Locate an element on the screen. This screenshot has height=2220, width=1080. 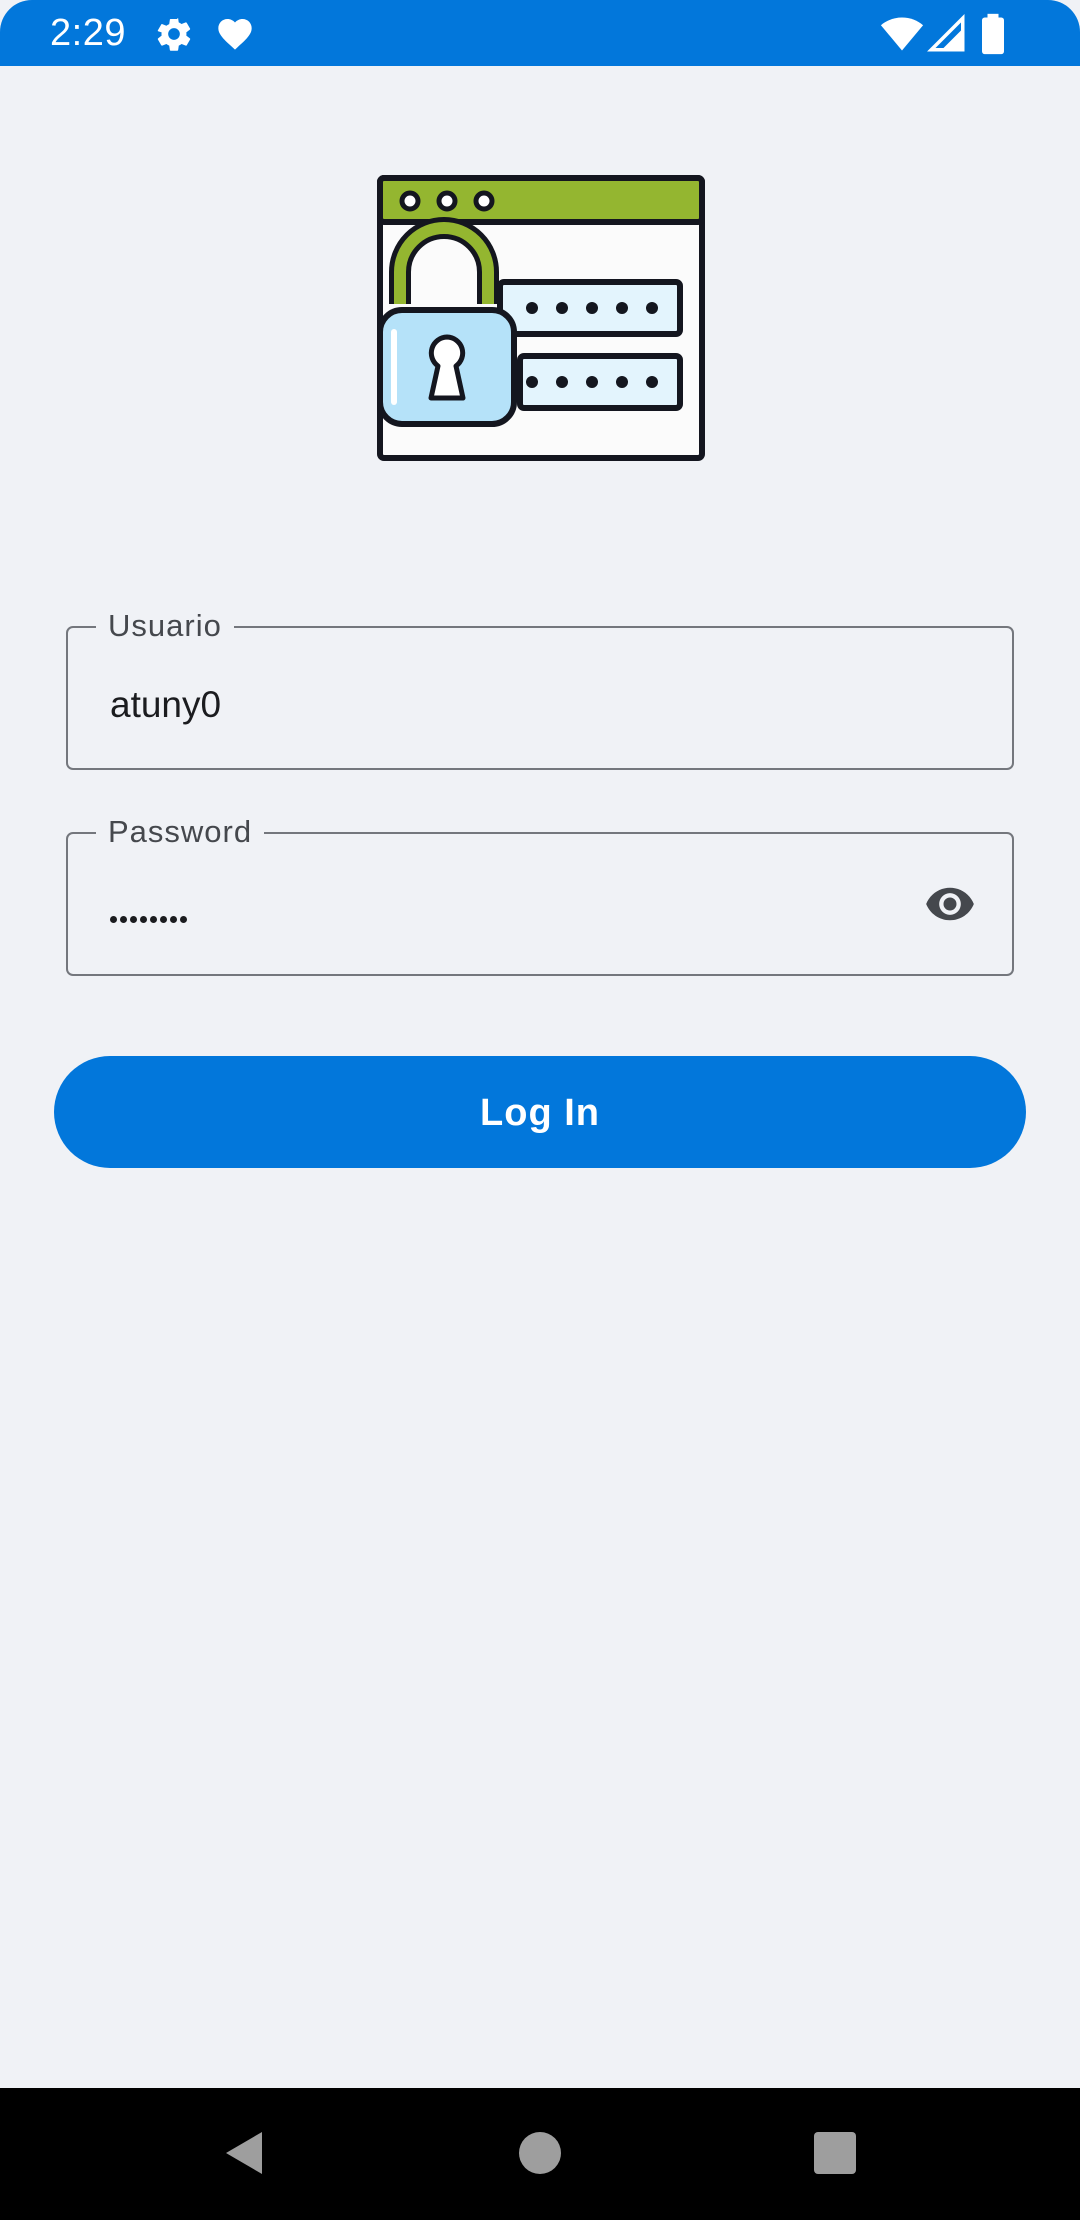
heart-icon is located at coordinates (235, 34).